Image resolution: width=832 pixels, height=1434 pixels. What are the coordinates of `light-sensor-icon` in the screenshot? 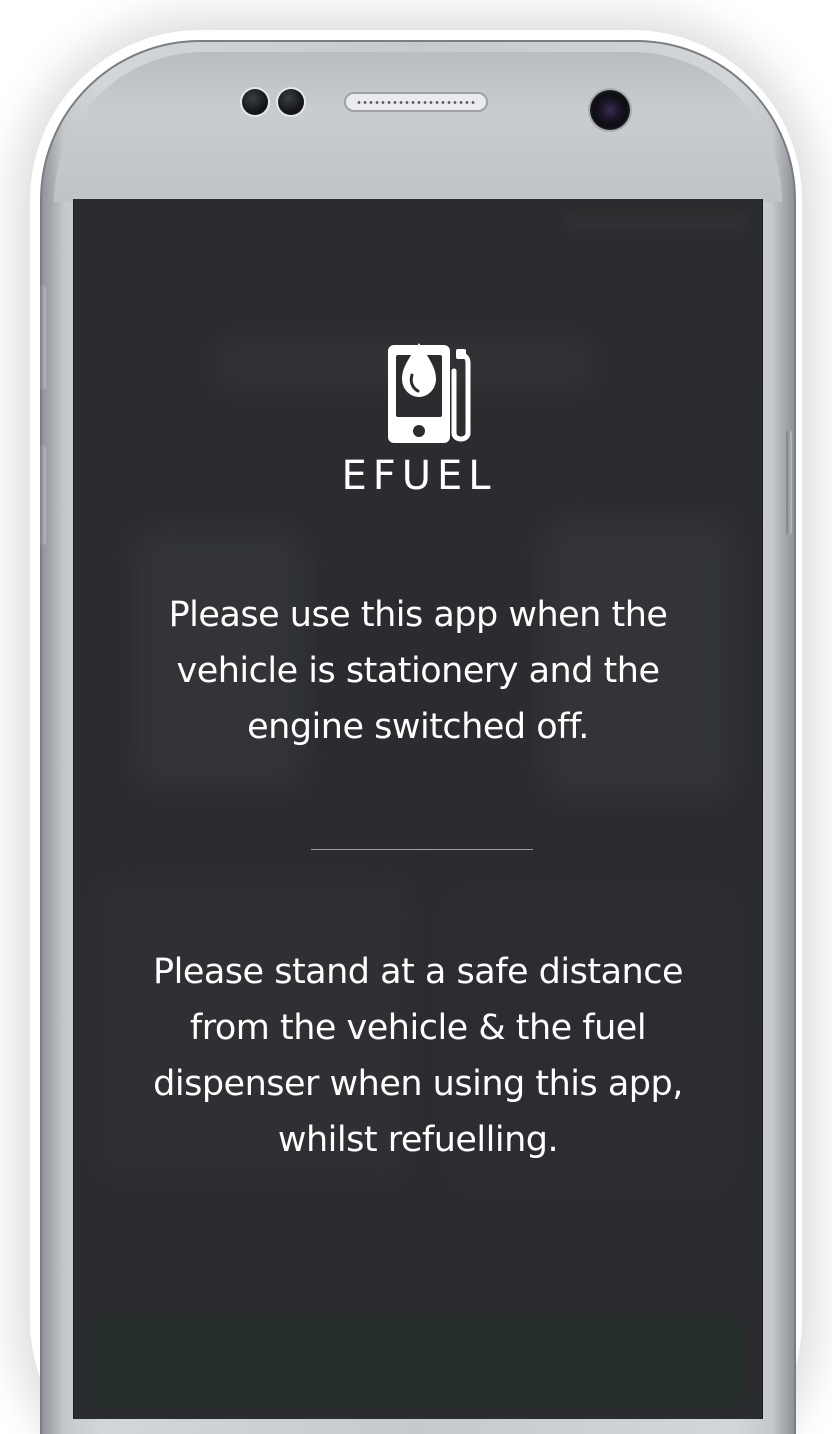 It's located at (291, 102).